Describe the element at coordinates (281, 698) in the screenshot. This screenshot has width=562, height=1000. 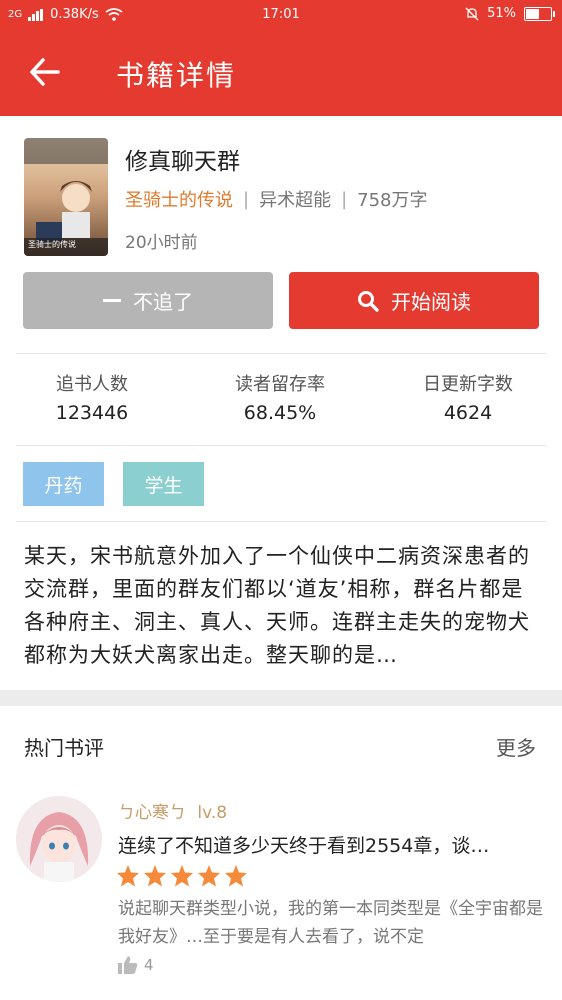
I see `section-gap` at that location.